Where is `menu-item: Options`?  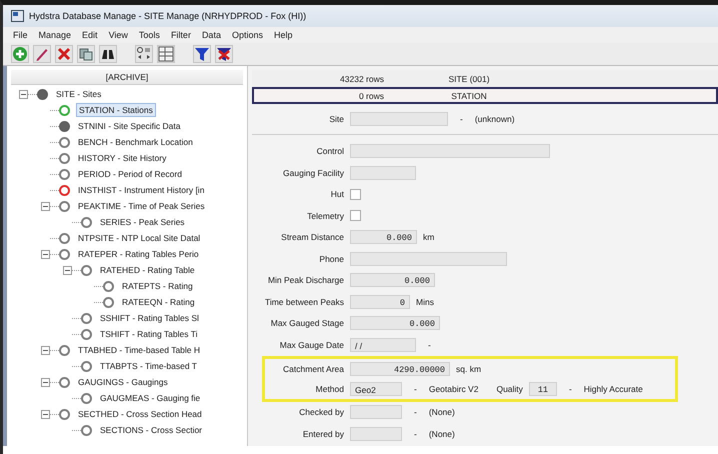 menu-item: Options is located at coordinates (247, 35).